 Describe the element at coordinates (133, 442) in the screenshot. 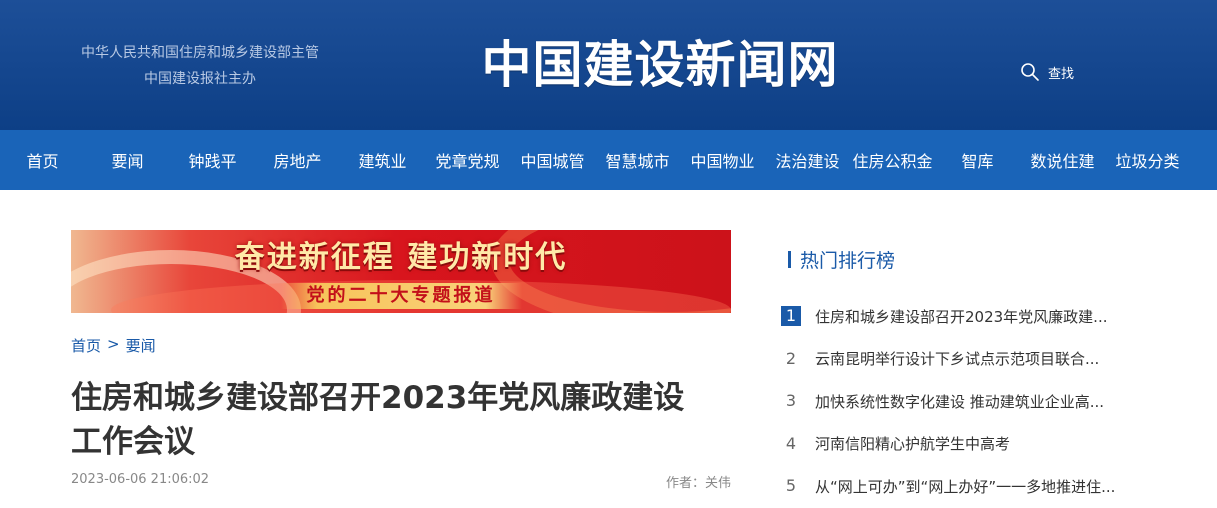

I see `article-title-line: 工作会议` at that location.